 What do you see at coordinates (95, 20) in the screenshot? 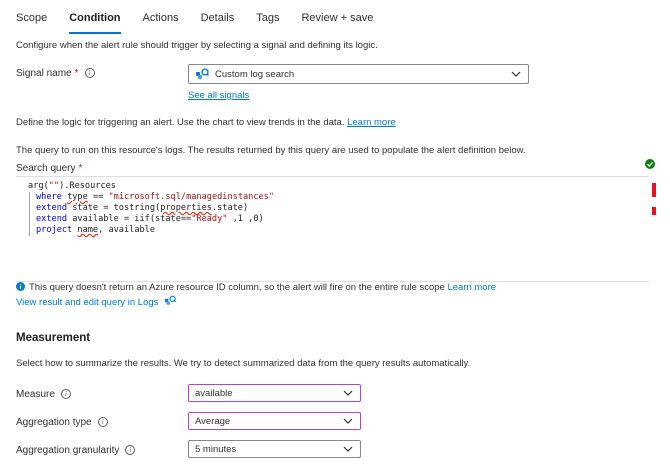
I see `tab-condition: Condition` at bounding box center [95, 20].